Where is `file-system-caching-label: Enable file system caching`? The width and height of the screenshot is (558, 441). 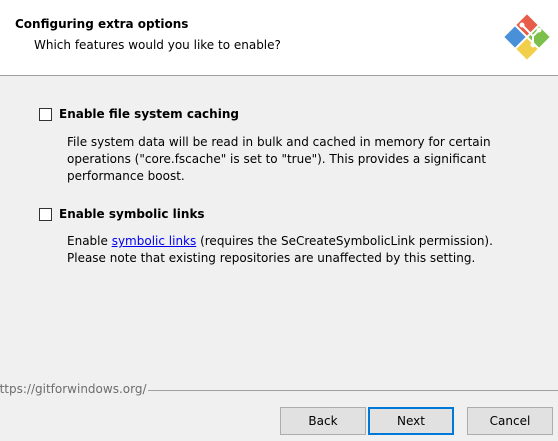 file-system-caching-label: Enable file system caching is located at coordinates (149, 114).